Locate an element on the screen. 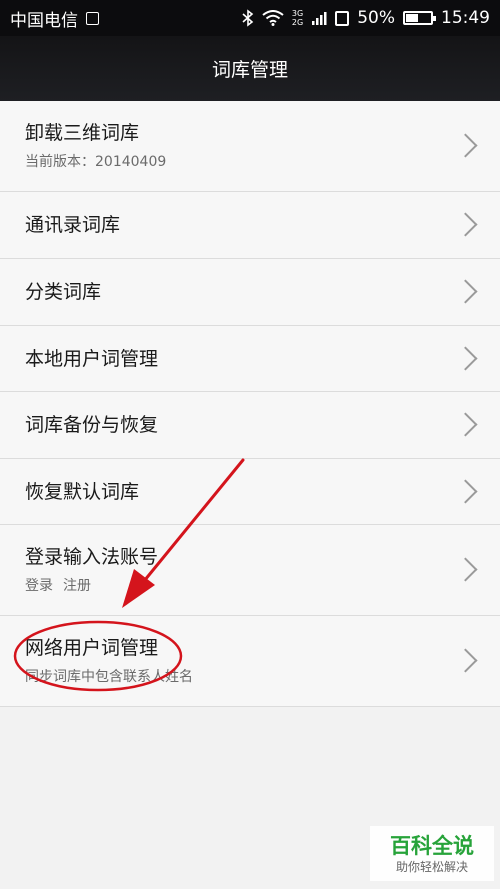 The image size is (500, 889). network-bottom: 2G is located at coordinates (297, 22).